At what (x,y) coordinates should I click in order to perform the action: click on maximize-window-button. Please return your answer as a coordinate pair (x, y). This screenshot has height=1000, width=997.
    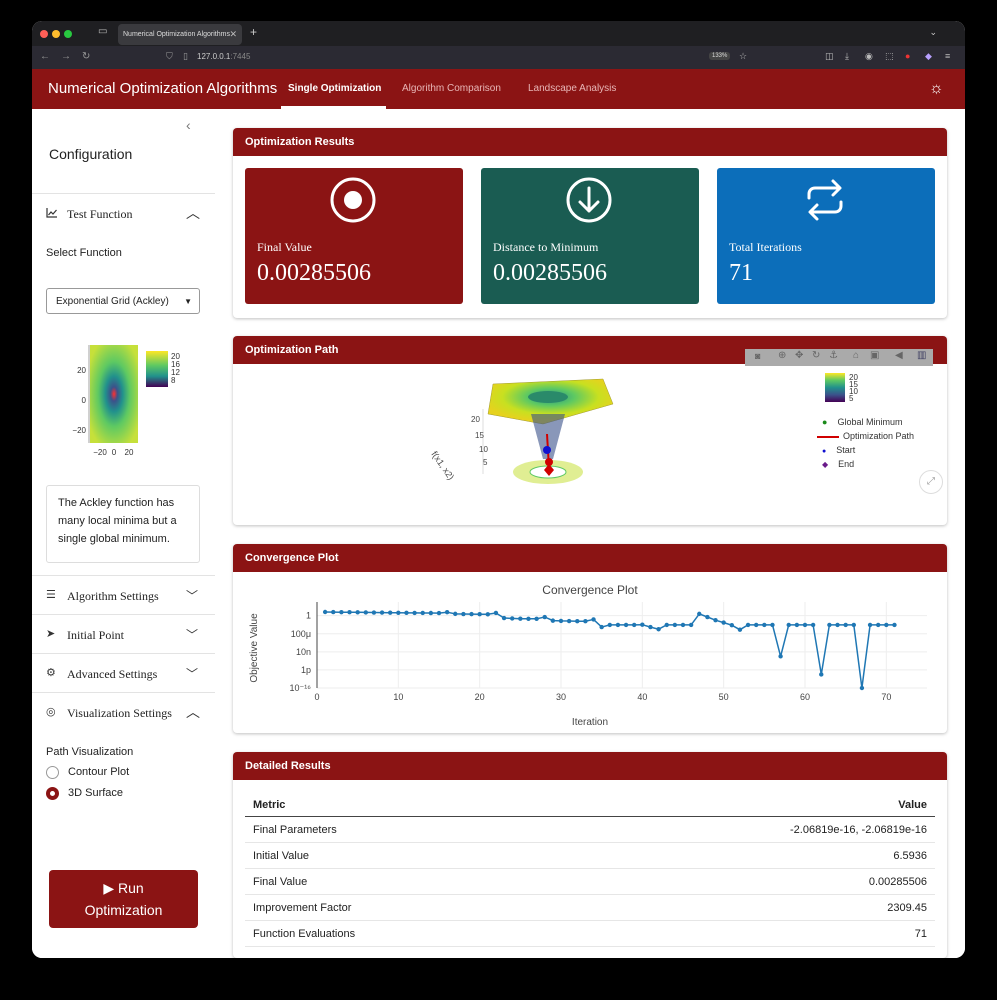
    Looking at the image, I should click on (68, 34).